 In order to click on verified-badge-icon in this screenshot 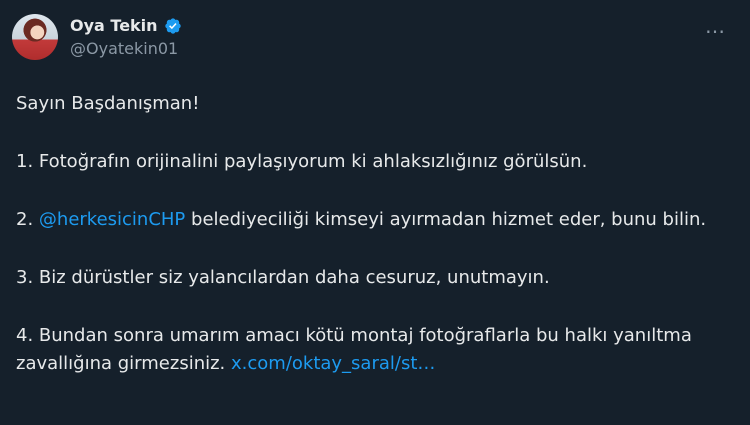, I will do `click(172, 25)`.